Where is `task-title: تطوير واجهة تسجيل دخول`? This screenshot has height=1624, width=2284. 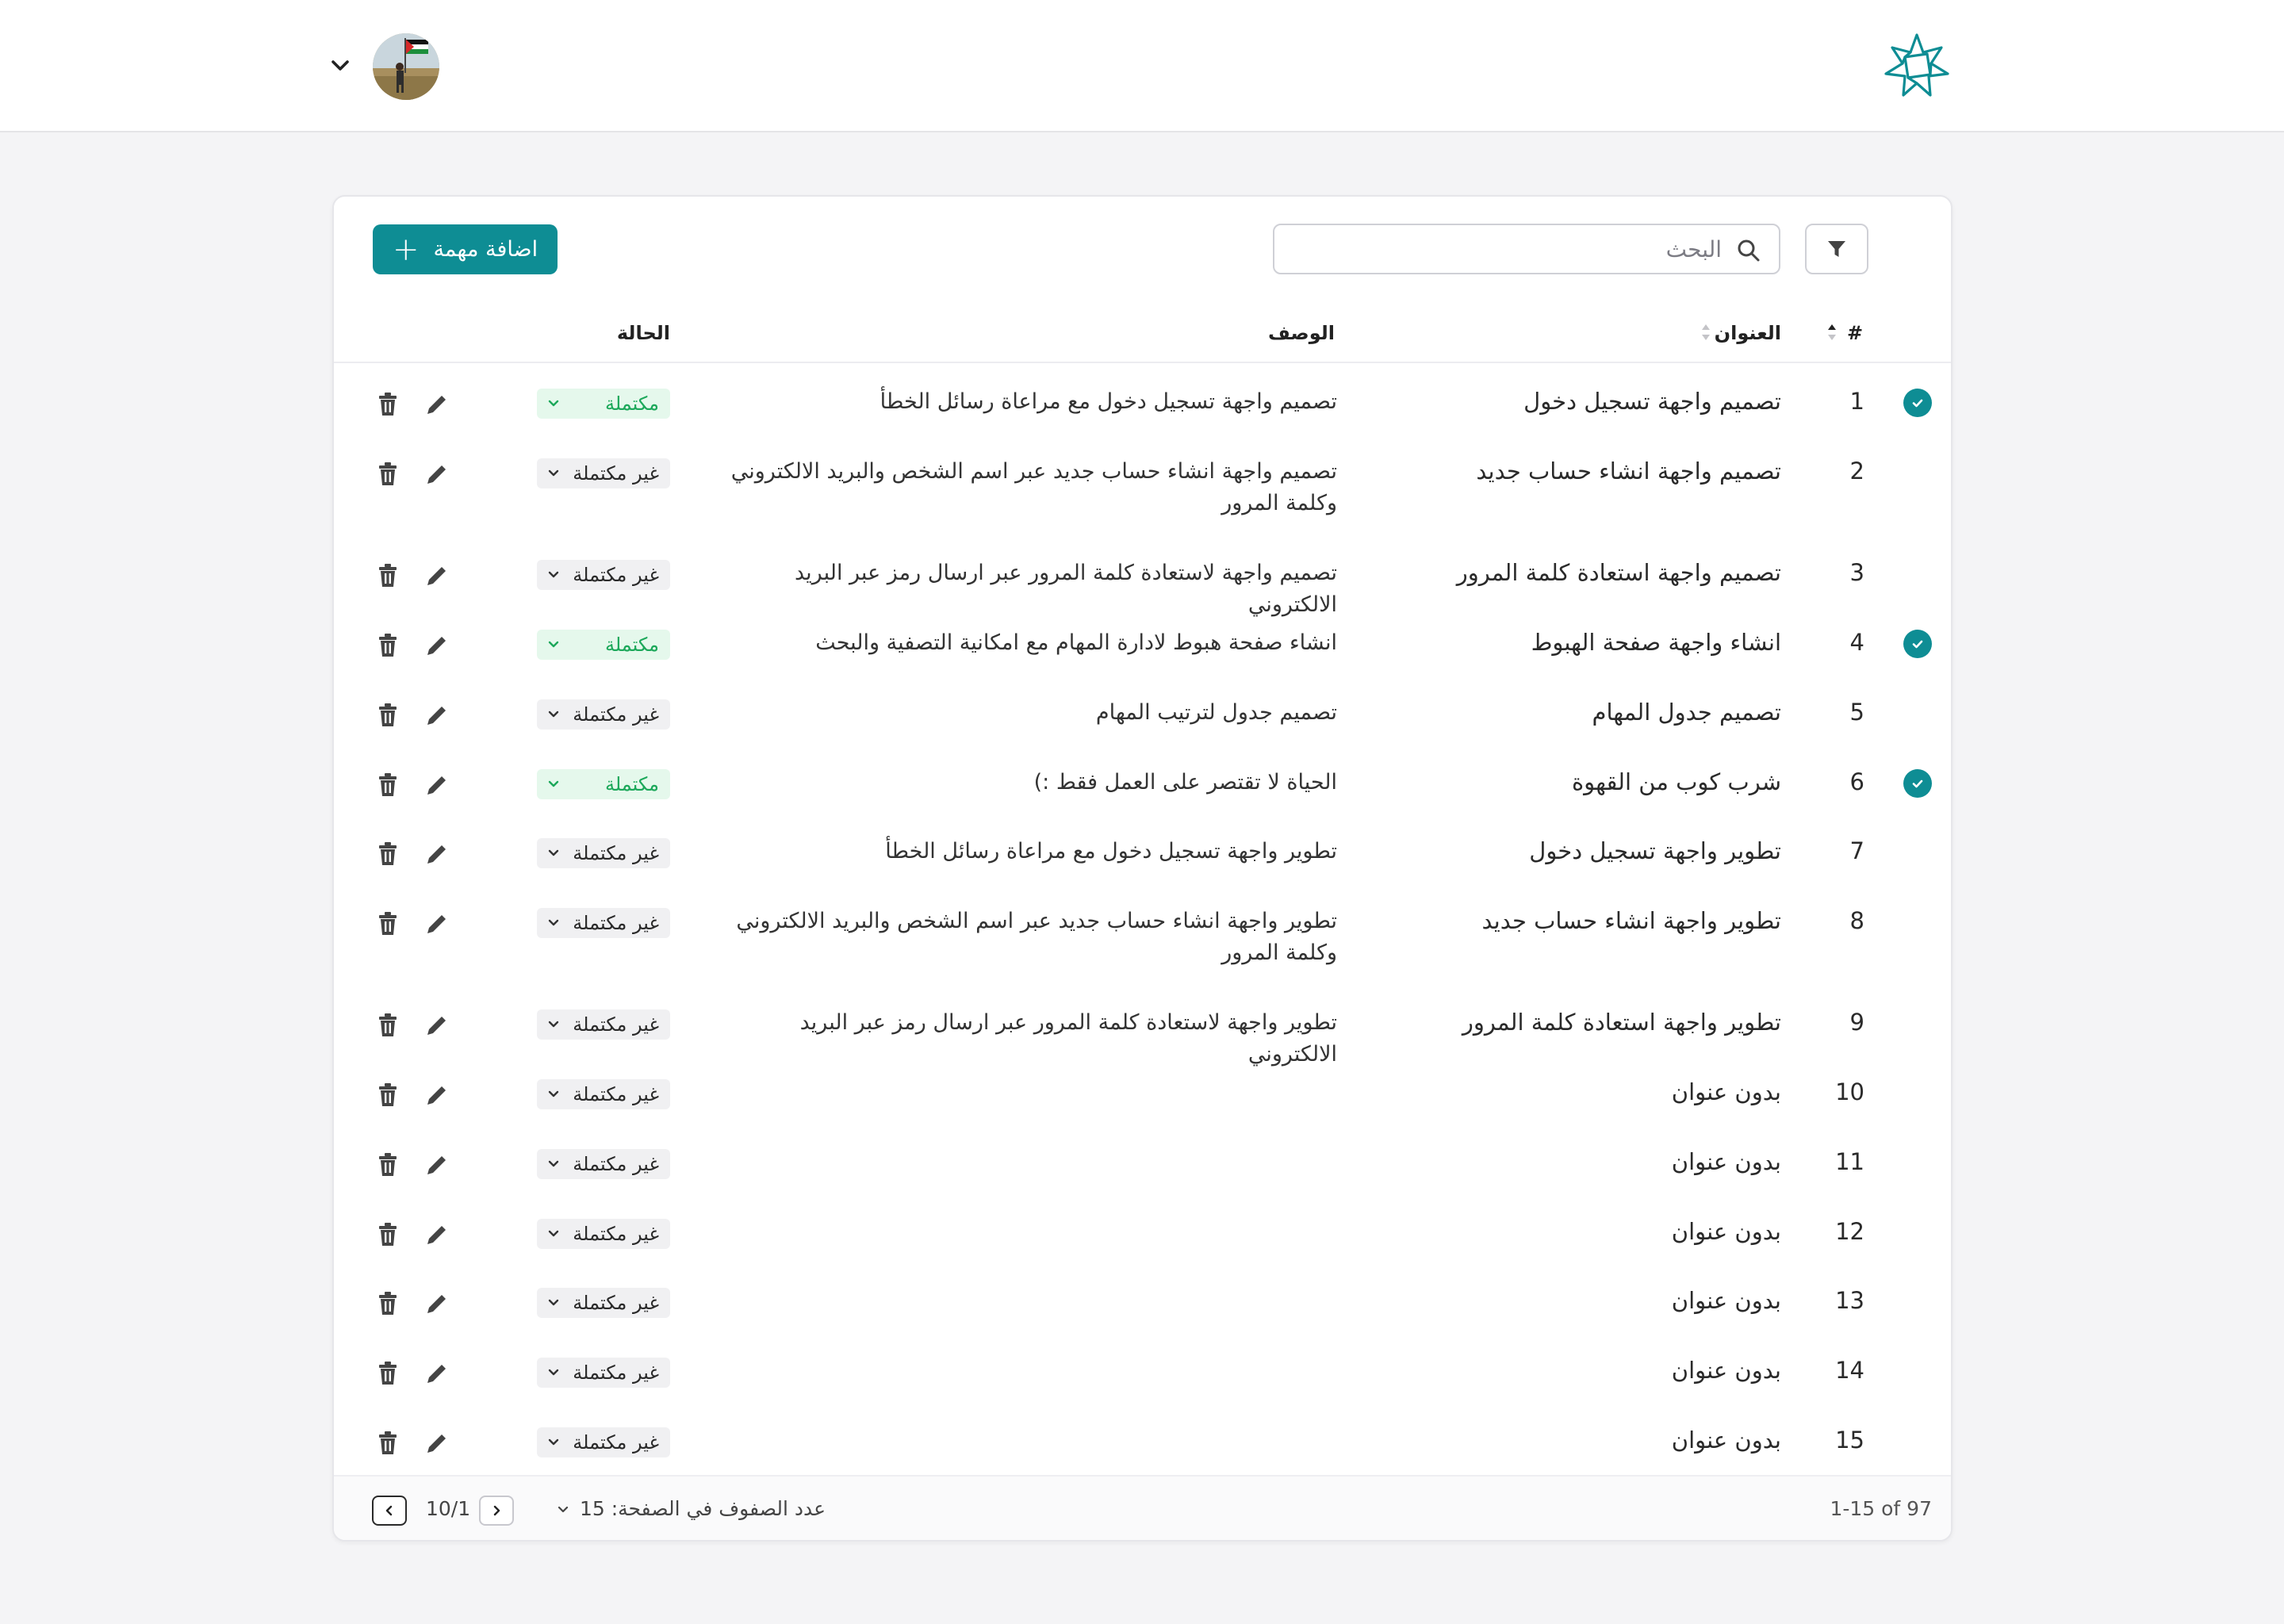
task-title: تطوير واجهة تسجيل دخول is located at coordinates (1655, 851).